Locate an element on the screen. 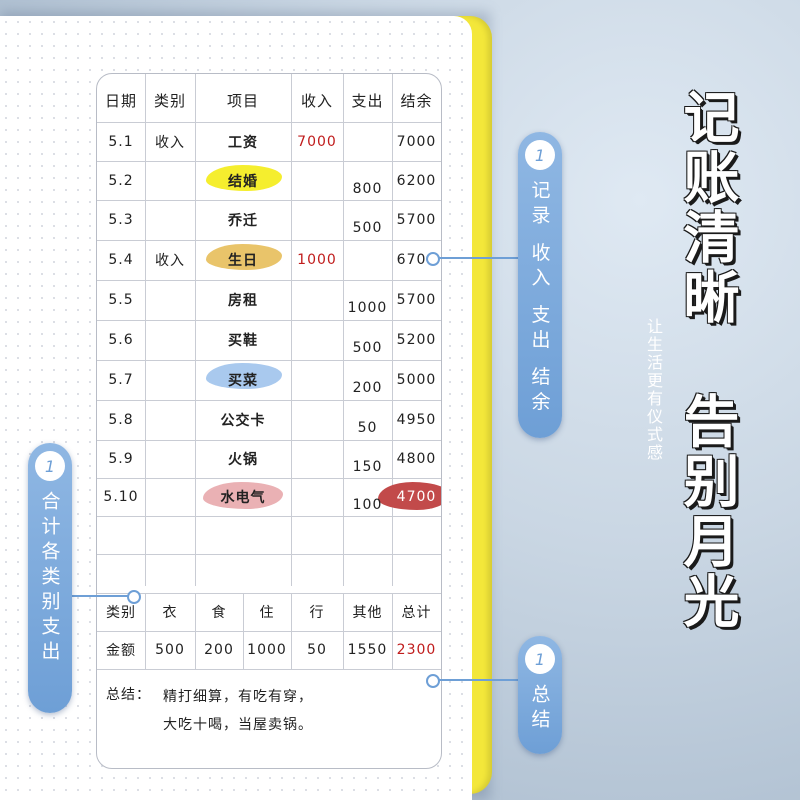 The height and width of the screenshot is (800, 800). ledger-cell-item: 工资 is located at coordinates (243, 142).